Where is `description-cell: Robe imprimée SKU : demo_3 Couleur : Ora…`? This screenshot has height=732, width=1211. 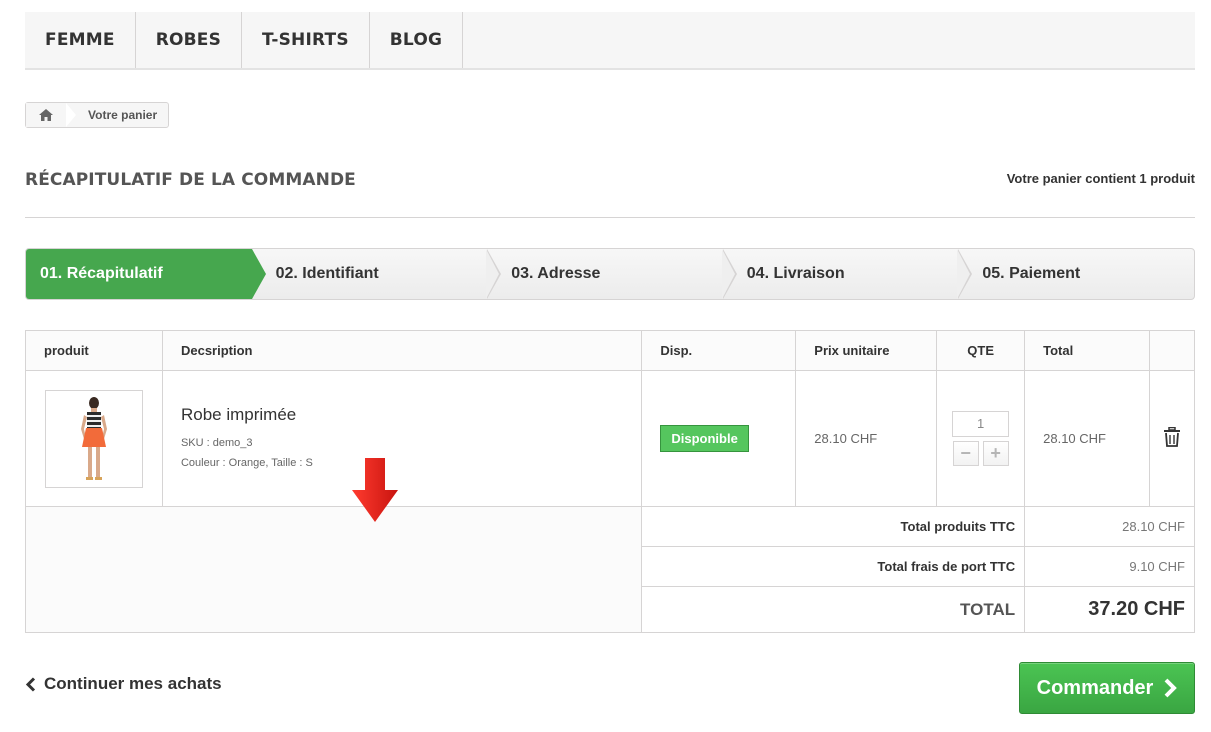
description-cell: Robe imprimée SKU : demo_3 Couleur : Ora… is located at coordinates (402, 438).